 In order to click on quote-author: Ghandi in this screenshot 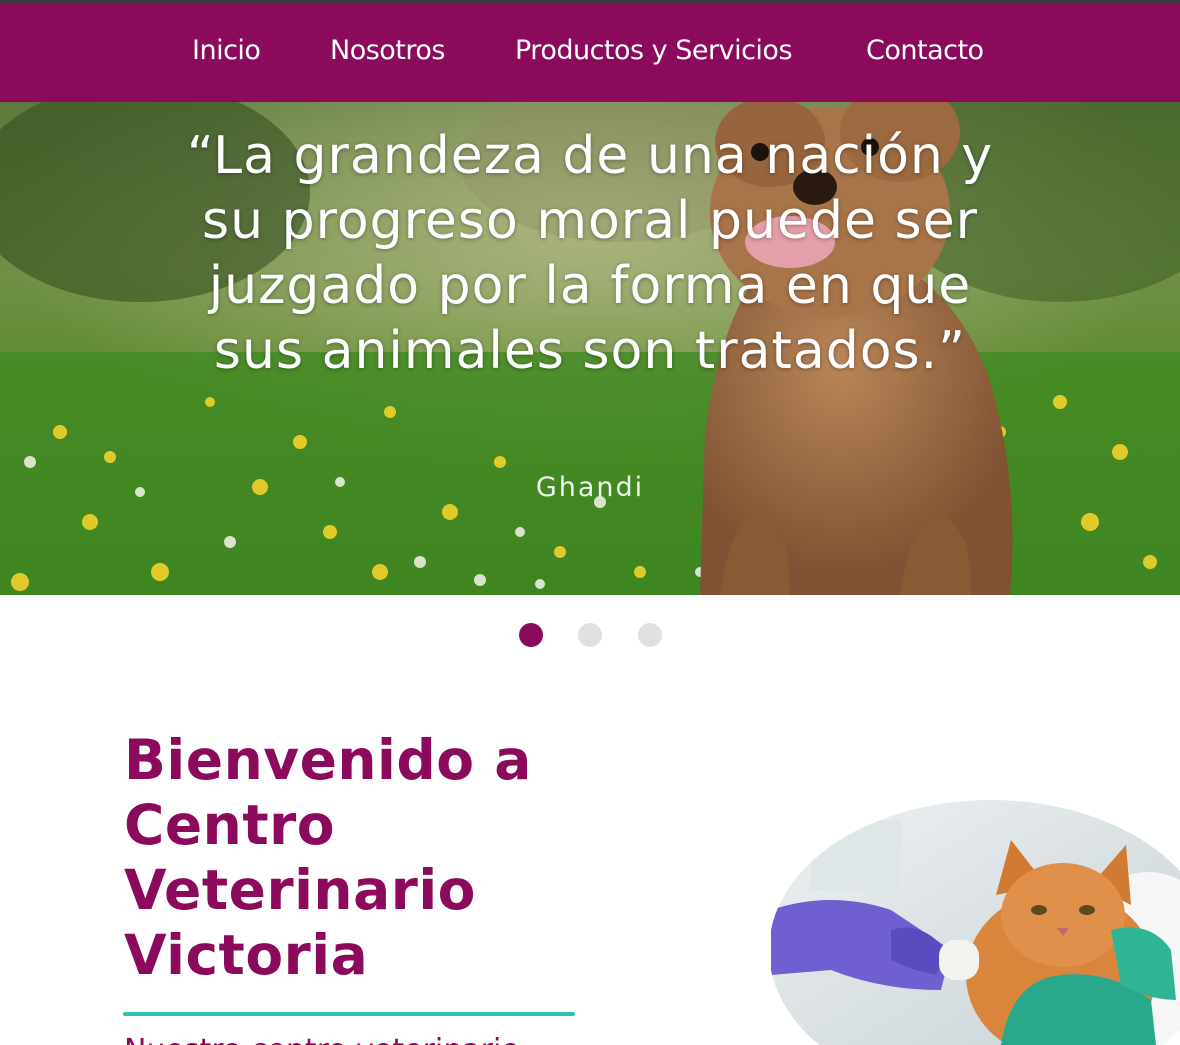, I will do `click(590, 487)`.